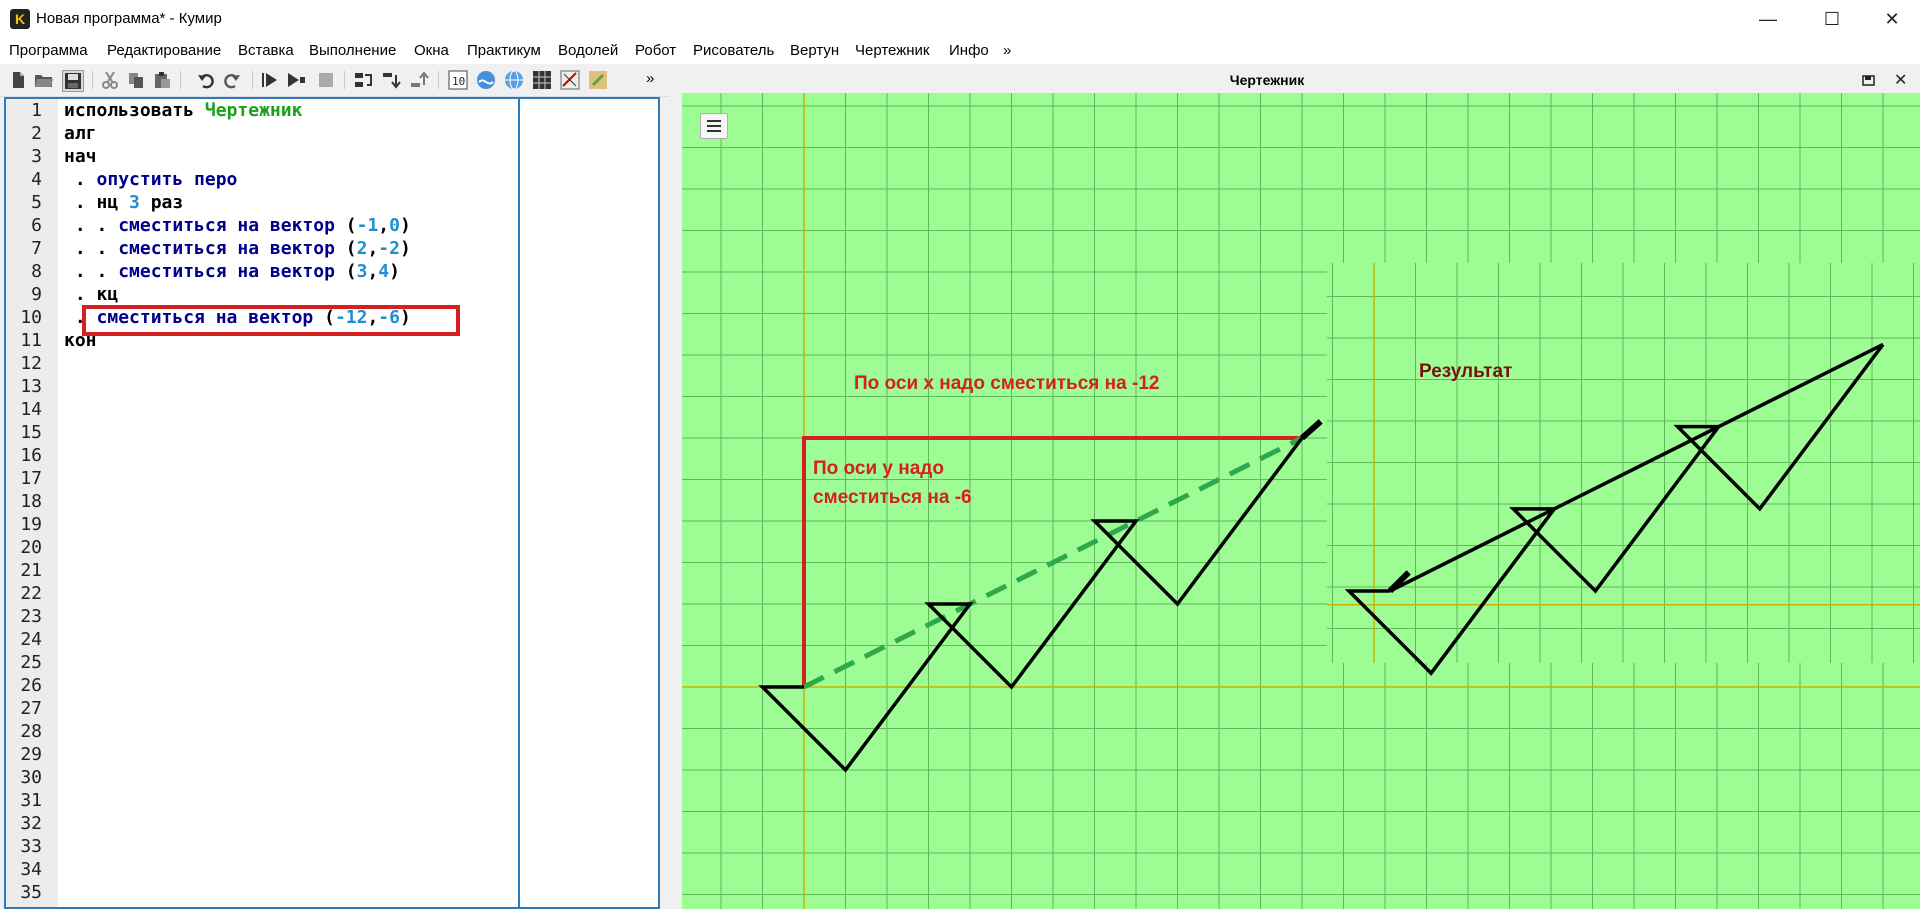  What do you see at coordinates (519, 503) in the screenshot?
I see `editor-margin-divider` at bounding box center [519, 503].